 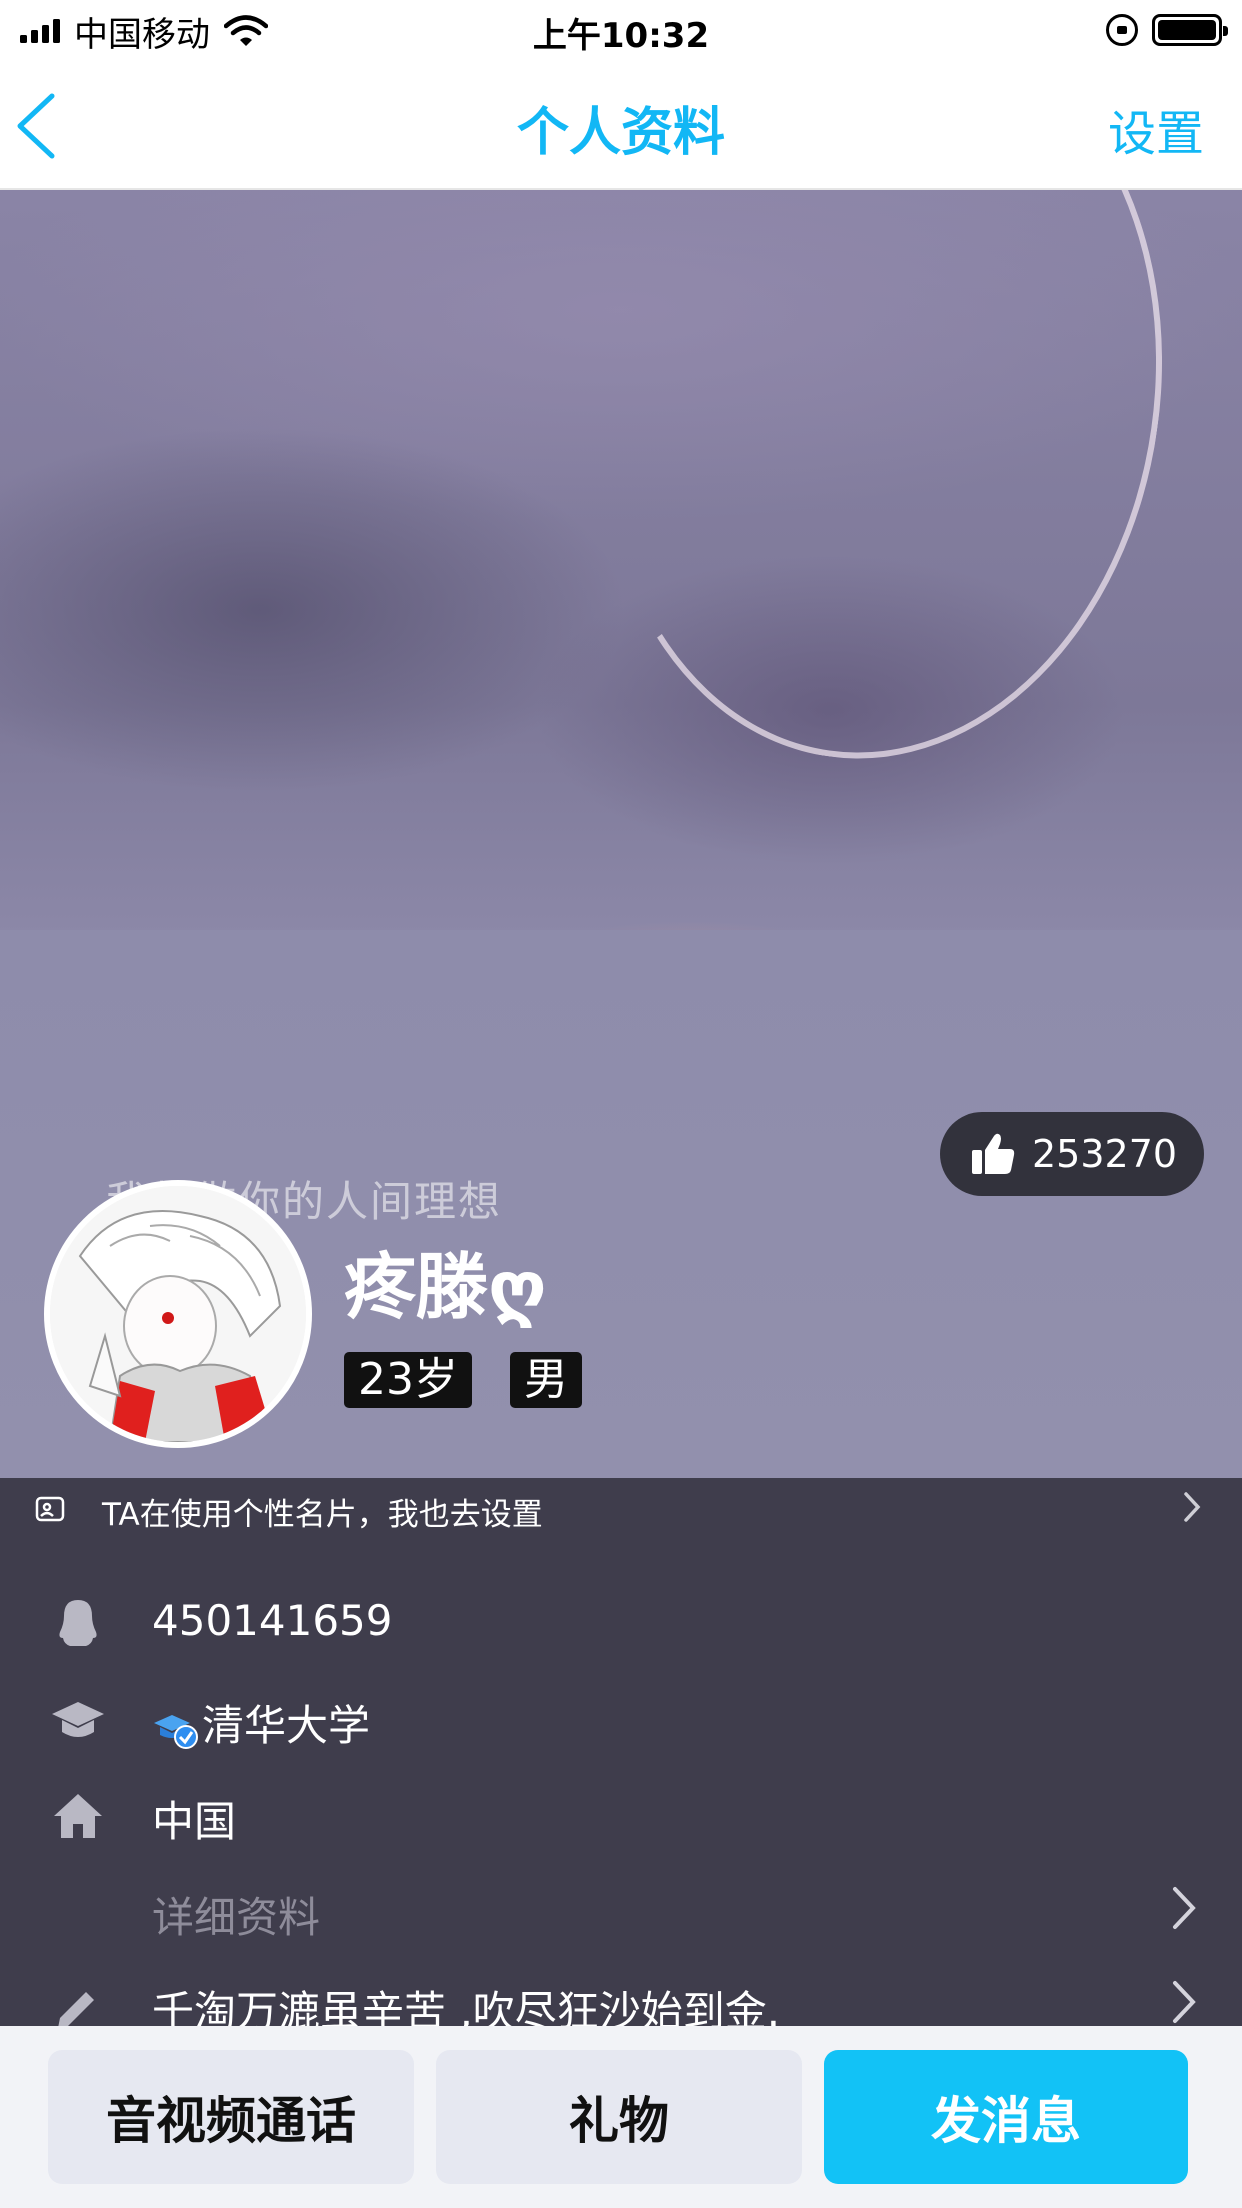 I want to click on navigation-bar: 个人资料 设置, so click(x=621, y=126).